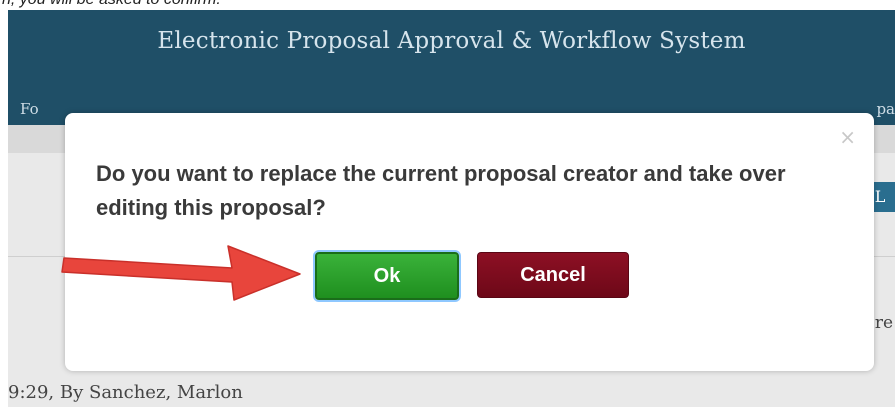  What do you see at coordinates (553, 275) in the screenshot?
I see `cancel-button: Cancel` at bounding box center [553, 275].